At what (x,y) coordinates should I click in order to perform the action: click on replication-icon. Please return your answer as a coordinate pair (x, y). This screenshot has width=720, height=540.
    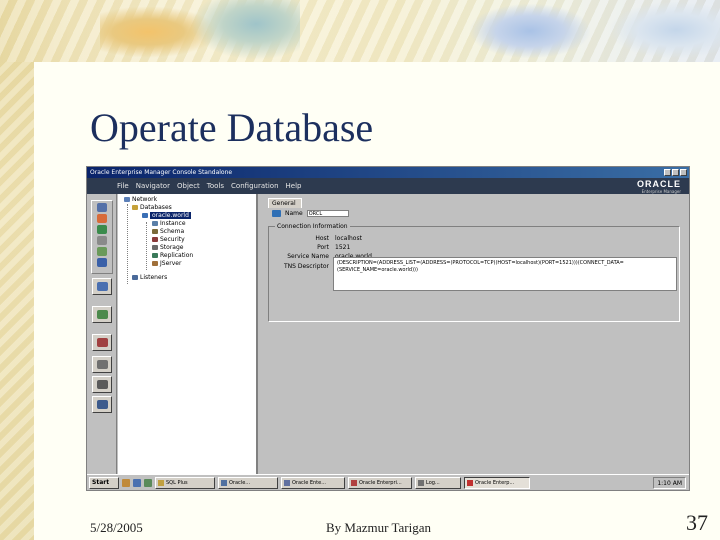
    Looking at the image, I should click on (155, 255).